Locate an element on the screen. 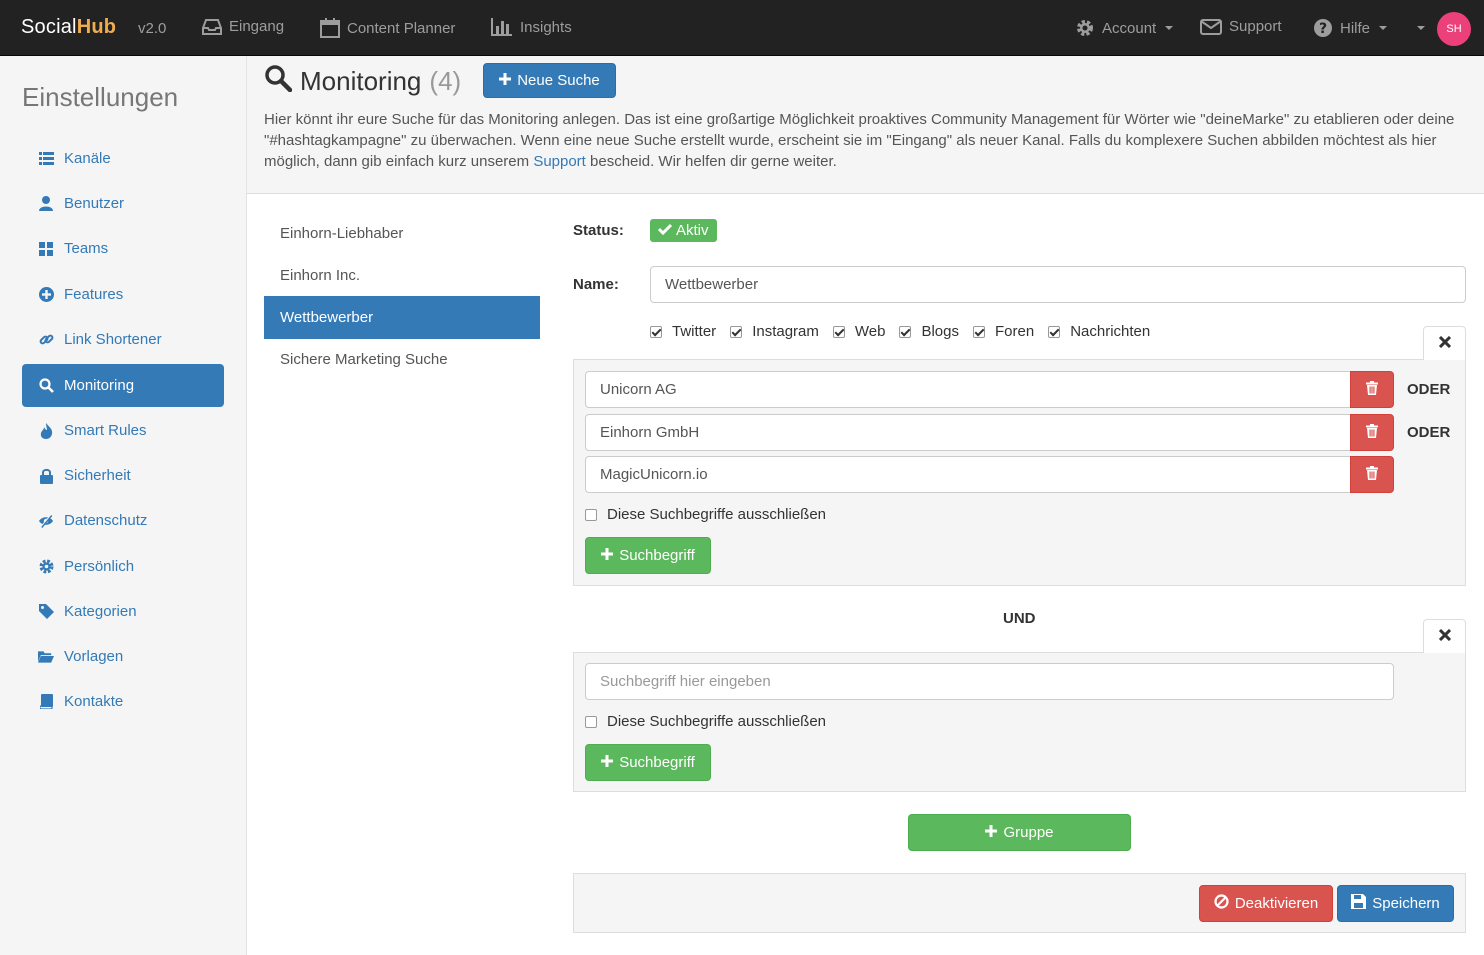  sidebar-item-vorlagen: Vorlagen is located at coordinates (123, 656).